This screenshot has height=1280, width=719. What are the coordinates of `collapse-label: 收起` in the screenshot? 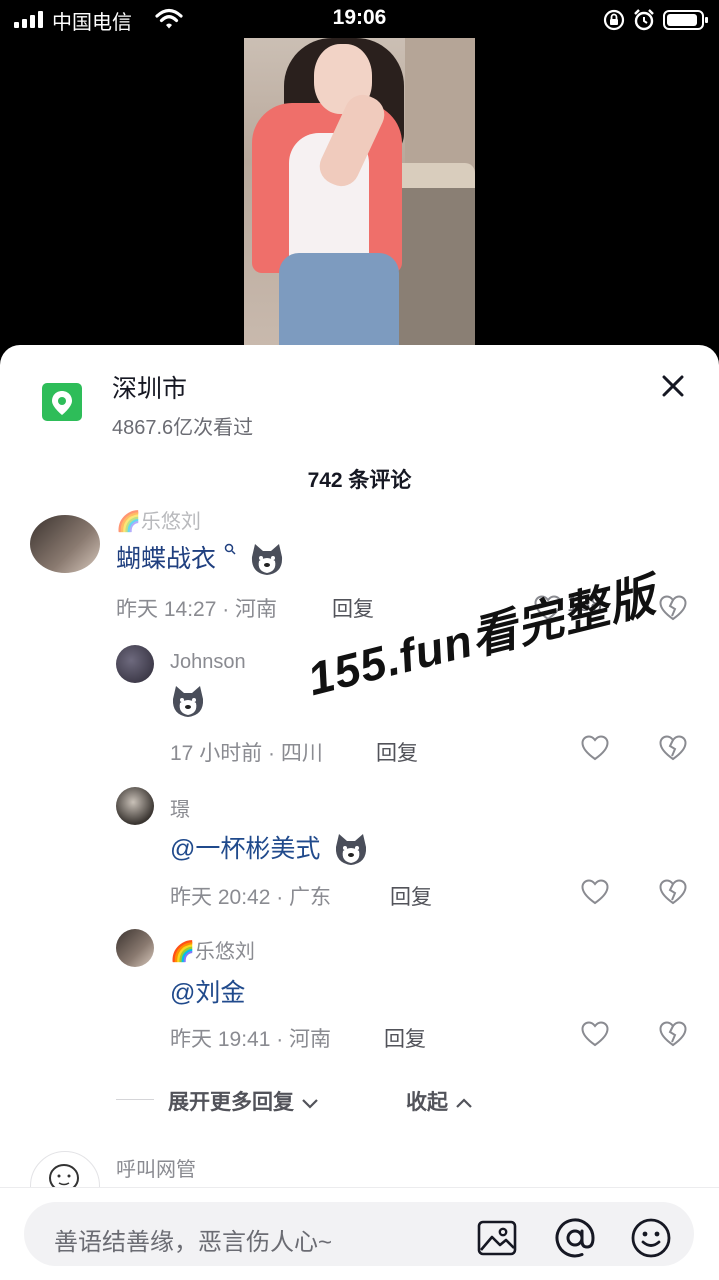 It's located at (427, 1102).